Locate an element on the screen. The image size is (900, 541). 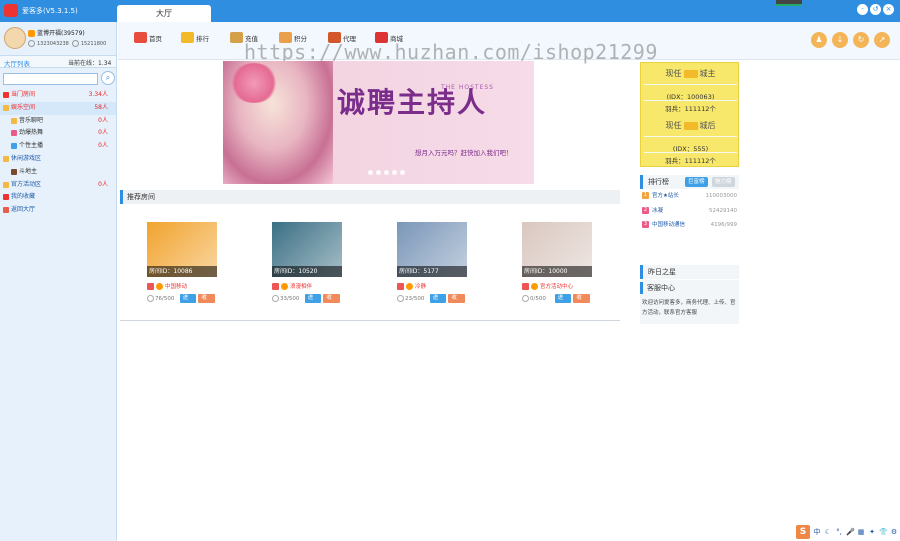
nav-crown: 排行 is located at coordinates (195, 37).